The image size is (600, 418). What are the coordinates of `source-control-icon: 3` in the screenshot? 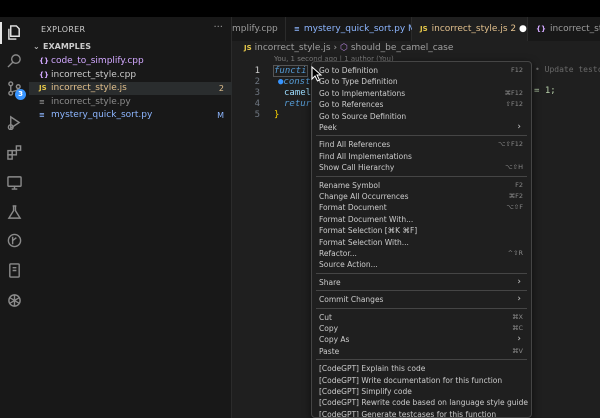 It's located at (15, 89).